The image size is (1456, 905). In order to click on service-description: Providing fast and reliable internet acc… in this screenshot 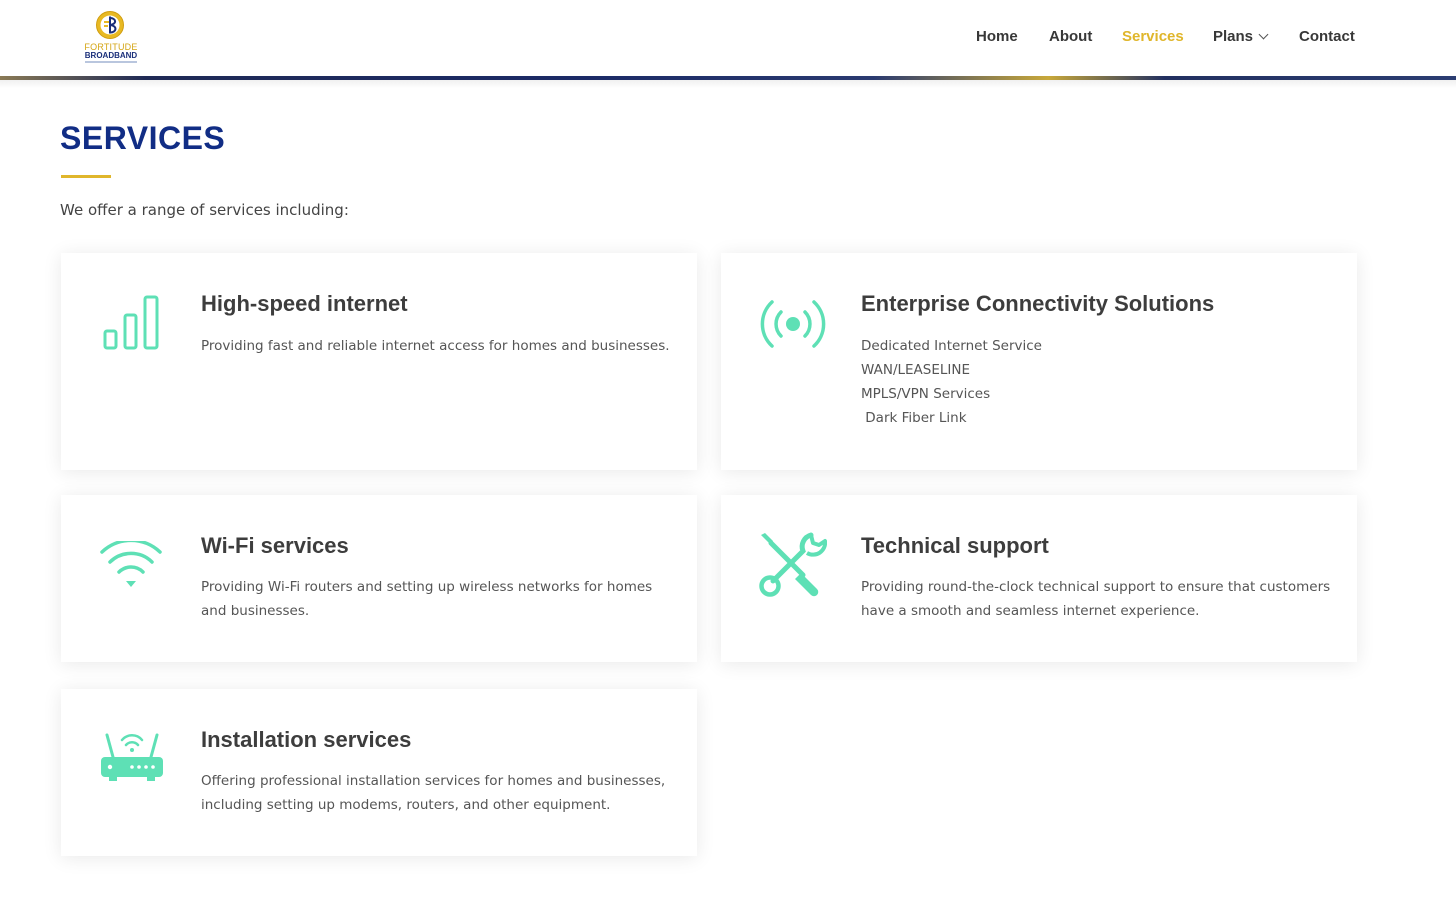, I will do `click(435, 346)`.